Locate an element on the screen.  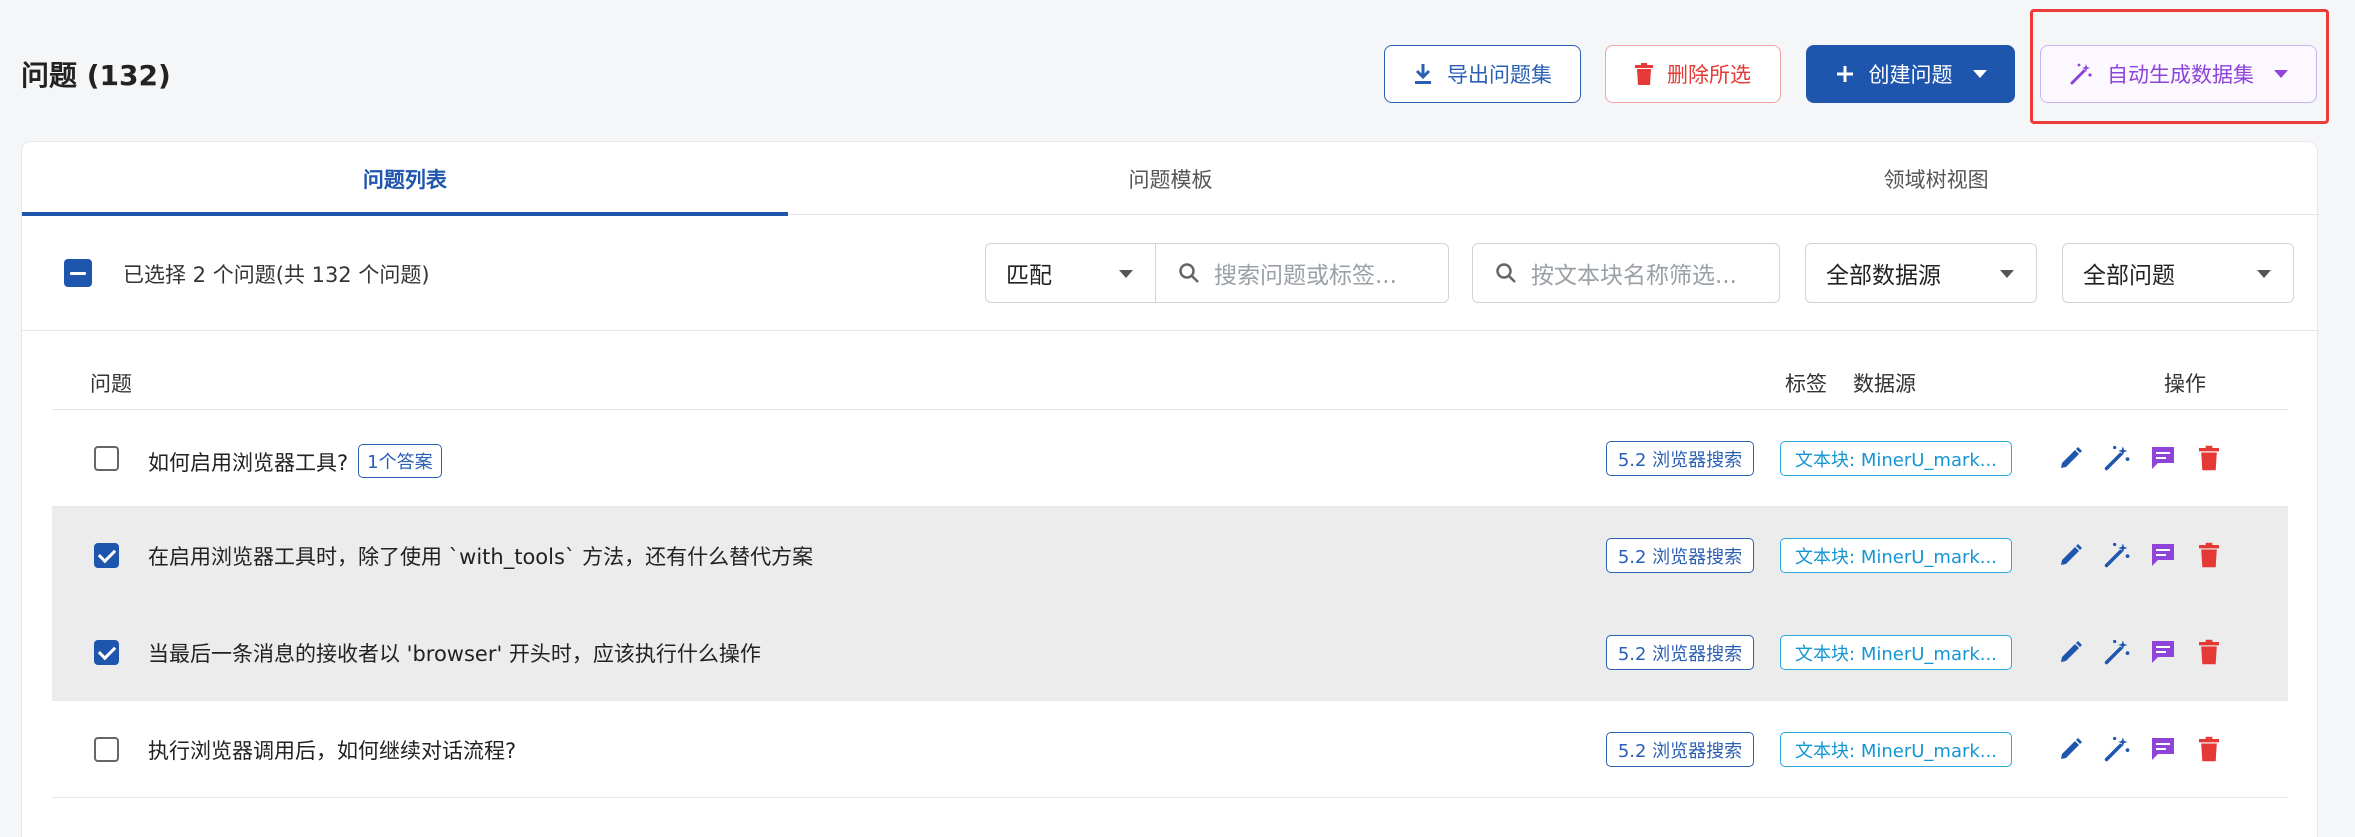
question-filter-value: 全部问题 is located at coordinates (2129, 276).